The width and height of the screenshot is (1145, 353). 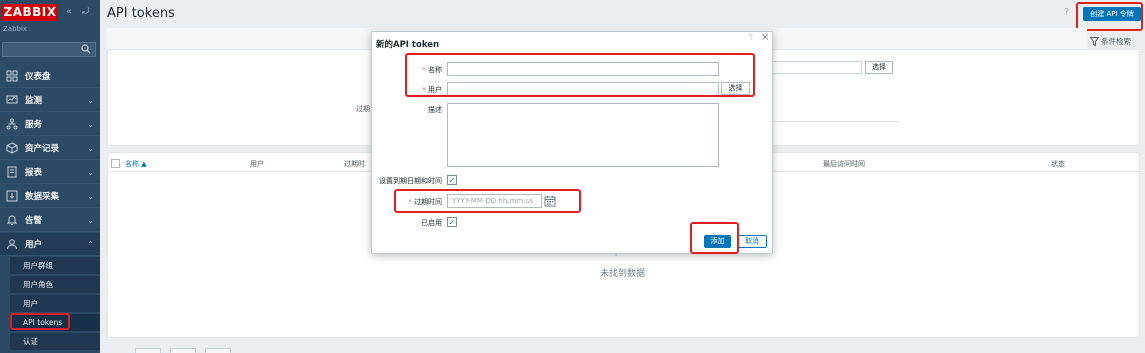 I want to click on sidebar-search-input, so click(x=49, y=49).